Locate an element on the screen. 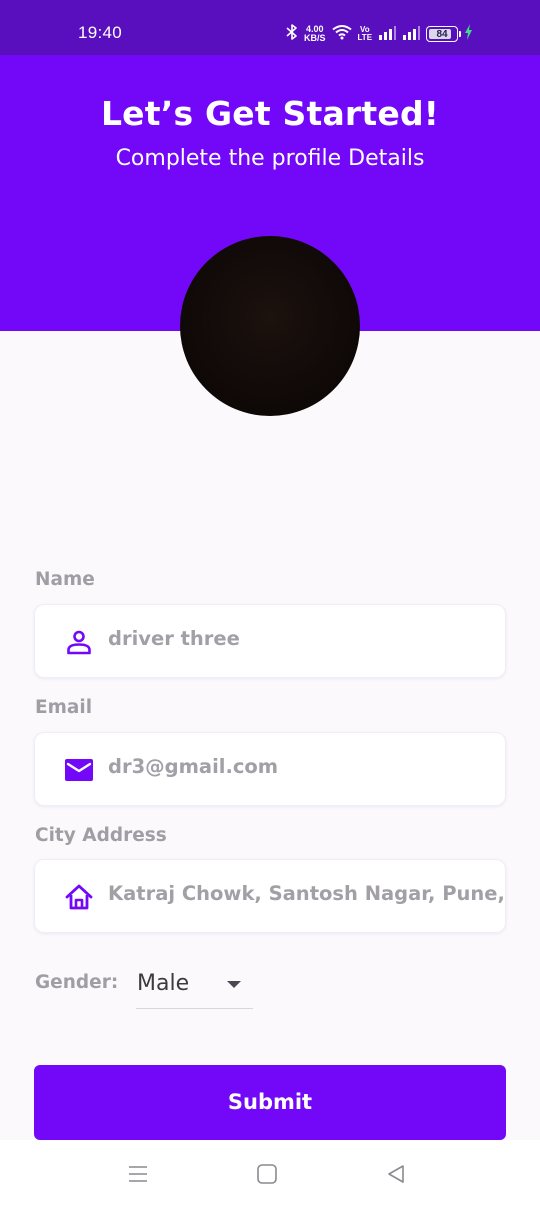 This screenshot has height=1206, width=540. charging-icon is located at coordinates (468, 34).